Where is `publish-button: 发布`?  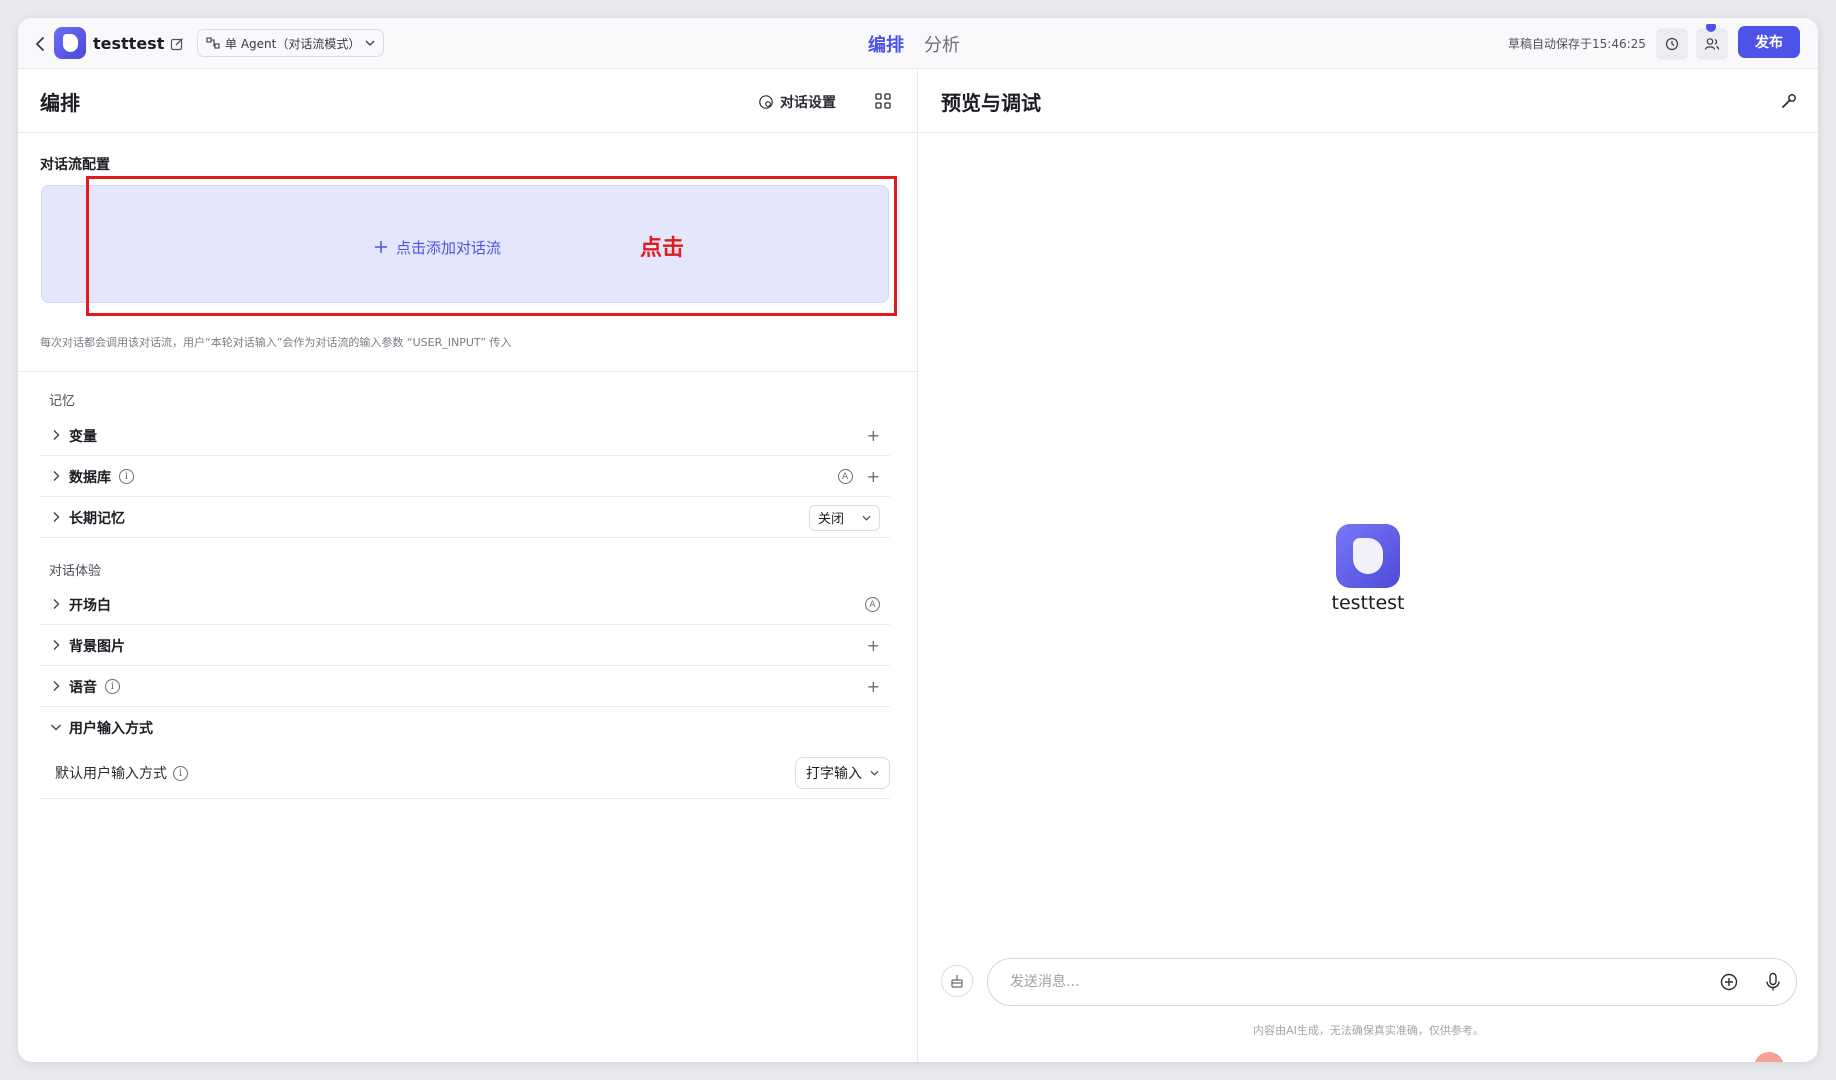 publish-button: 发布 is located at coordinates (1769, 42).